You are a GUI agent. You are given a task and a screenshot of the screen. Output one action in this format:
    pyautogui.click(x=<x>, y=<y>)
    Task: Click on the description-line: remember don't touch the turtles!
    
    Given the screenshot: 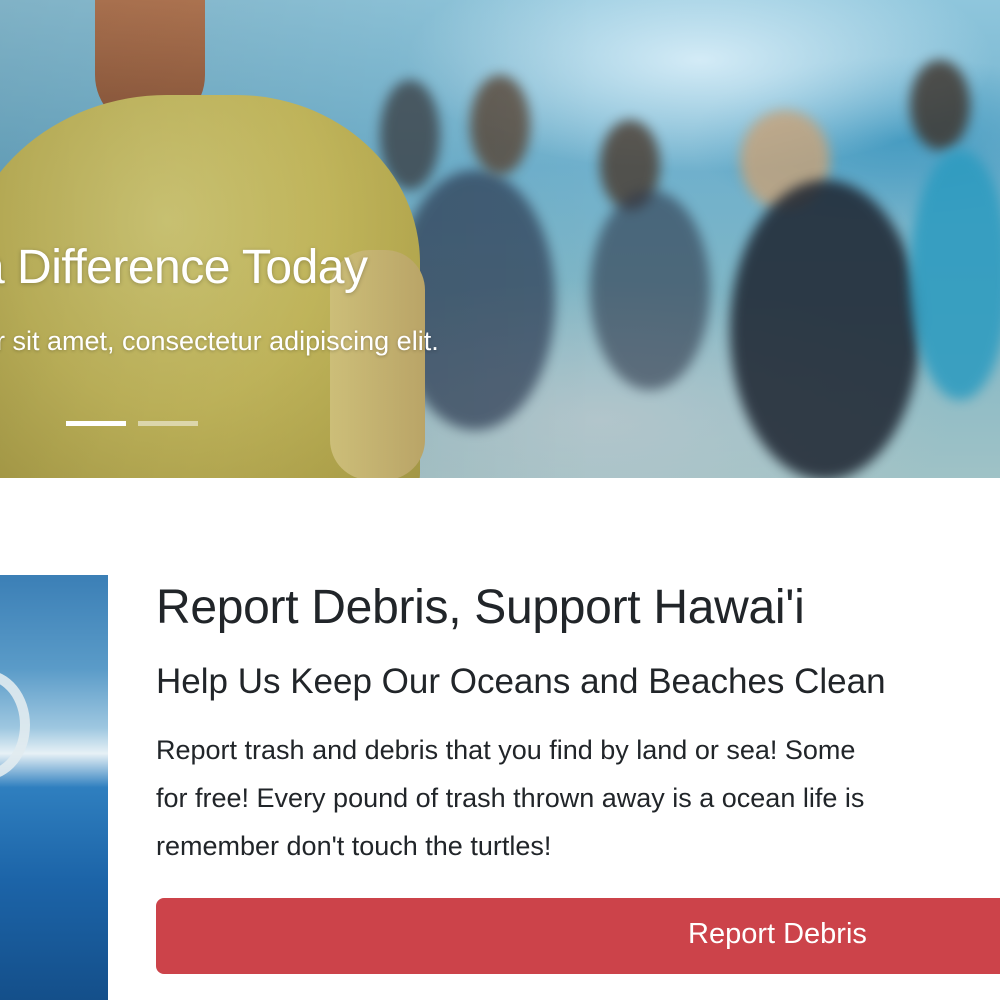 What is the action you would take?
    pyautogui.click(x=354, y=846)
    